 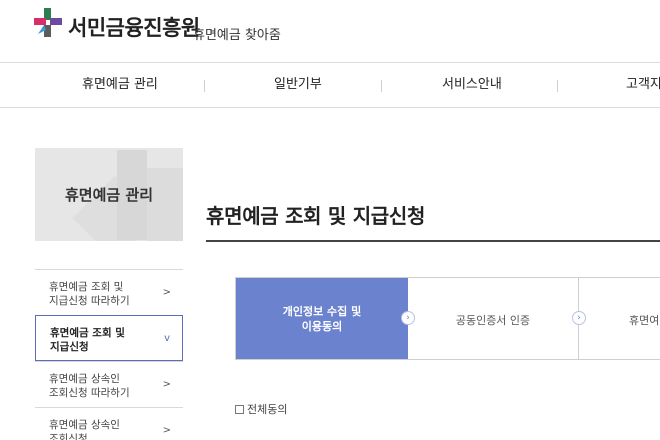 I want to click on sidebar-title-box: 휴면예금 관리, so click(x=109, y=194).